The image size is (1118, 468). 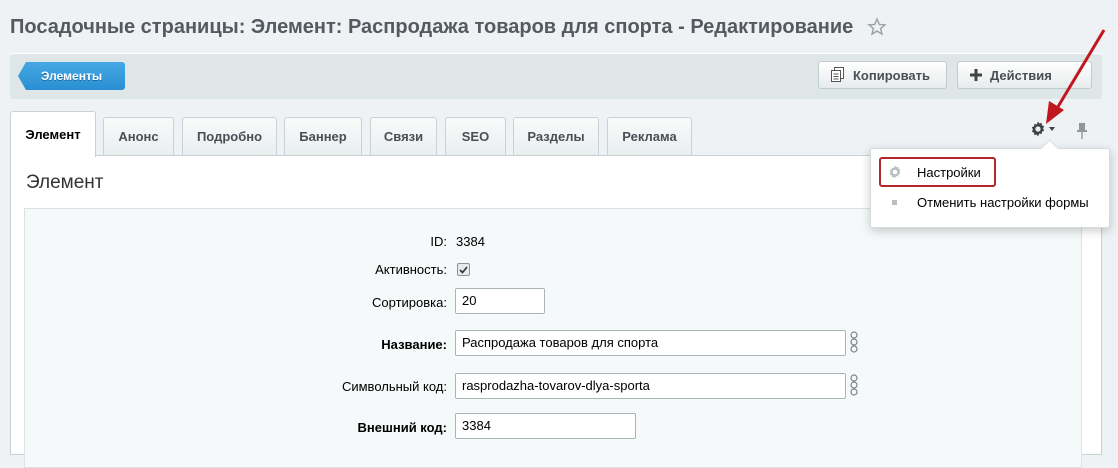 What do you see at coordinates (556, 76) in the screenshot?
I see `toolbar: Элементы Копировать Действия` at bounding box center [556, 76].